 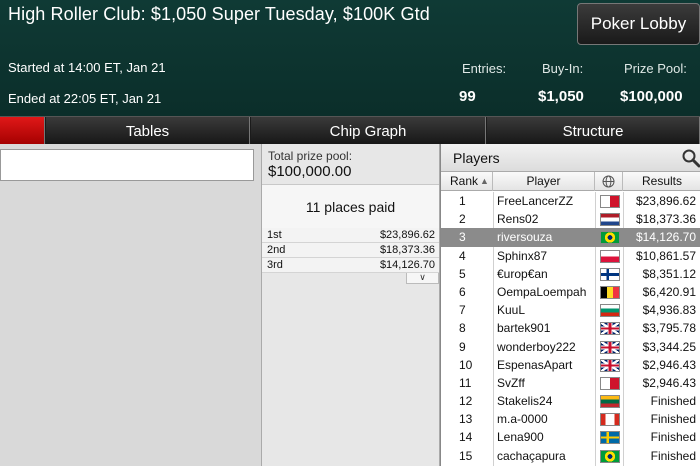 What do you see at coordinates (462, 346) in the screenshot?
I see `player-rank: 9` at bounding box center [462, 346].